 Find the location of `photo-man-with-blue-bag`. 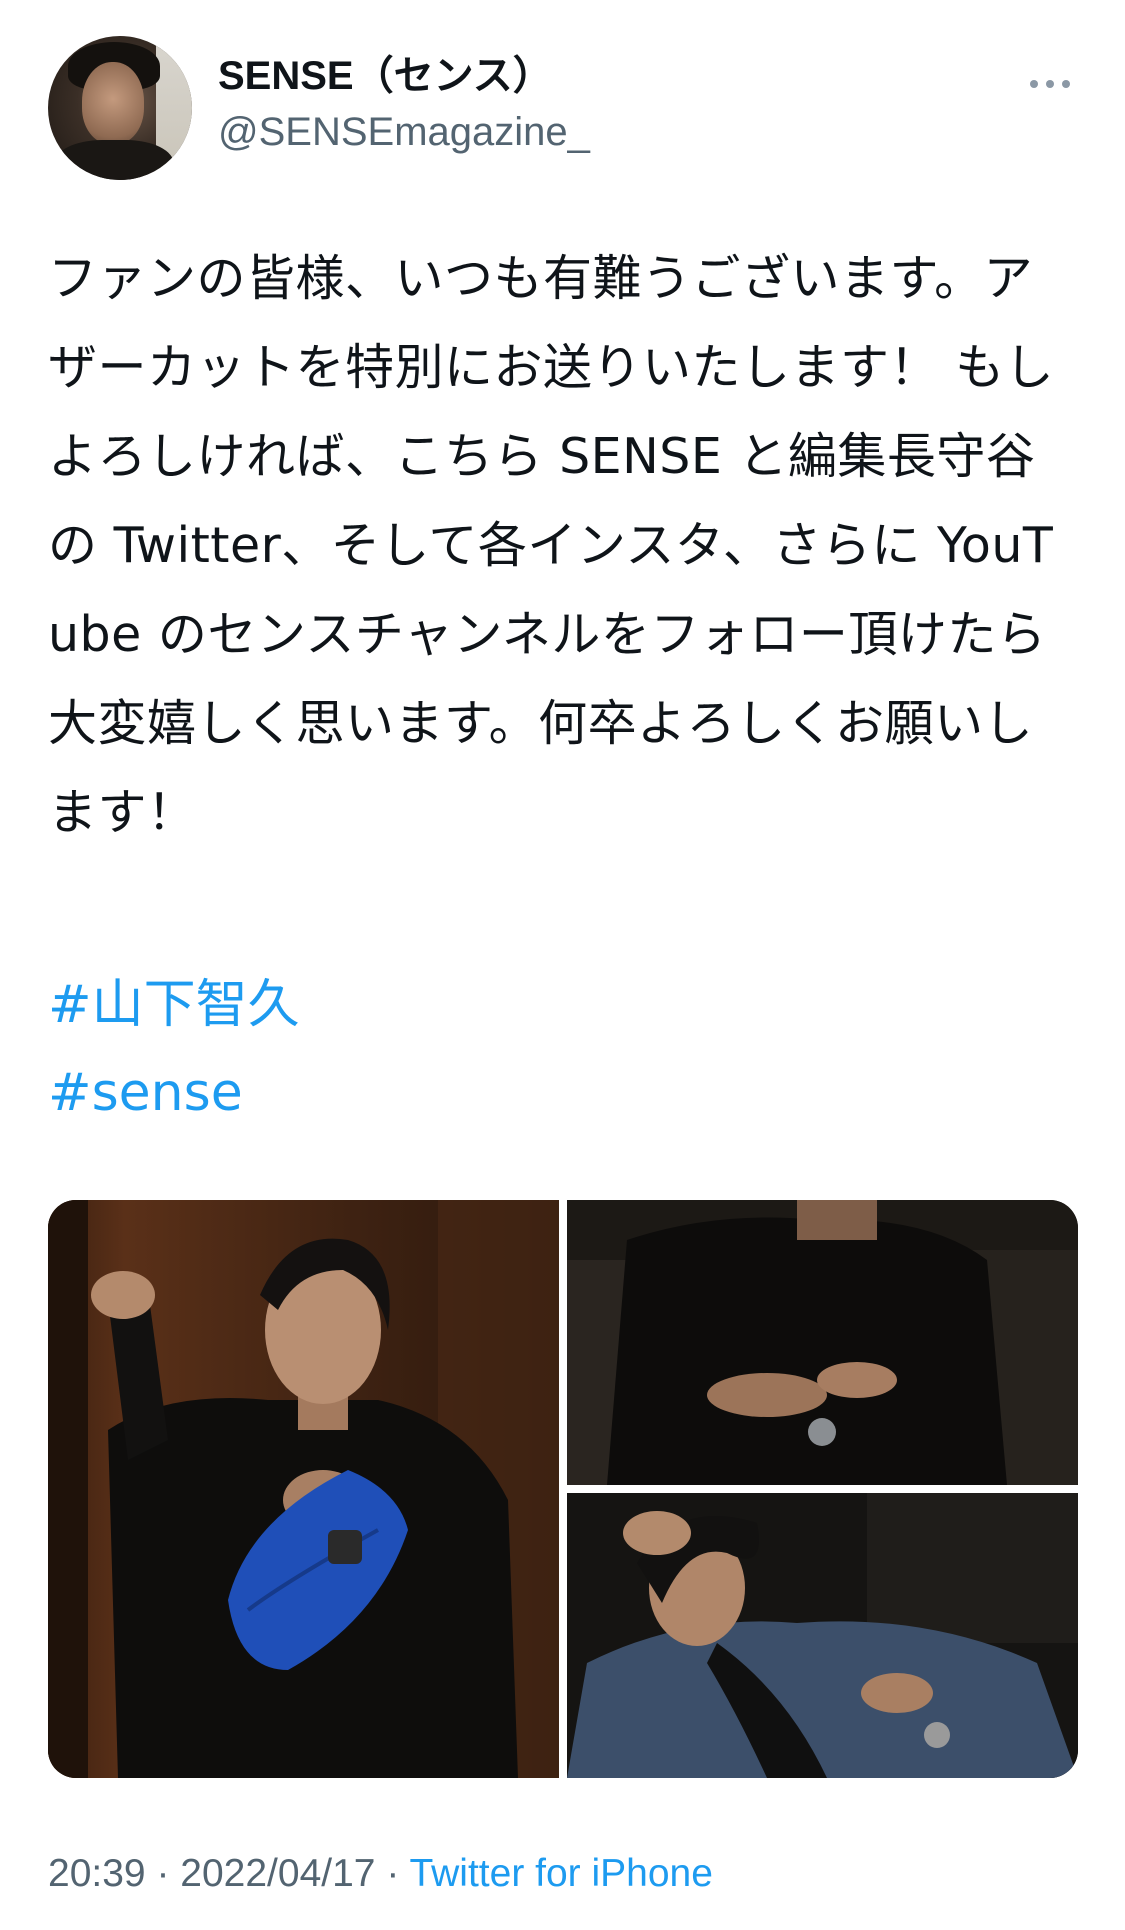

photo-man-with-blue-bag is located at coordinates (303, 1489).